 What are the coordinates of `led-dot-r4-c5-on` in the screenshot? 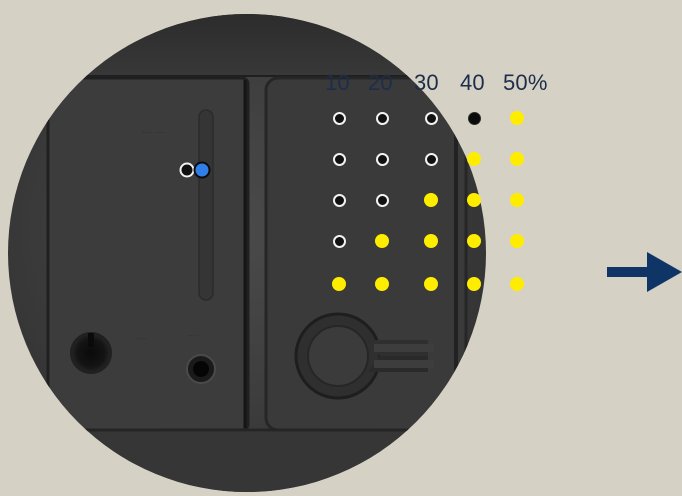 It's located at (517, 241).